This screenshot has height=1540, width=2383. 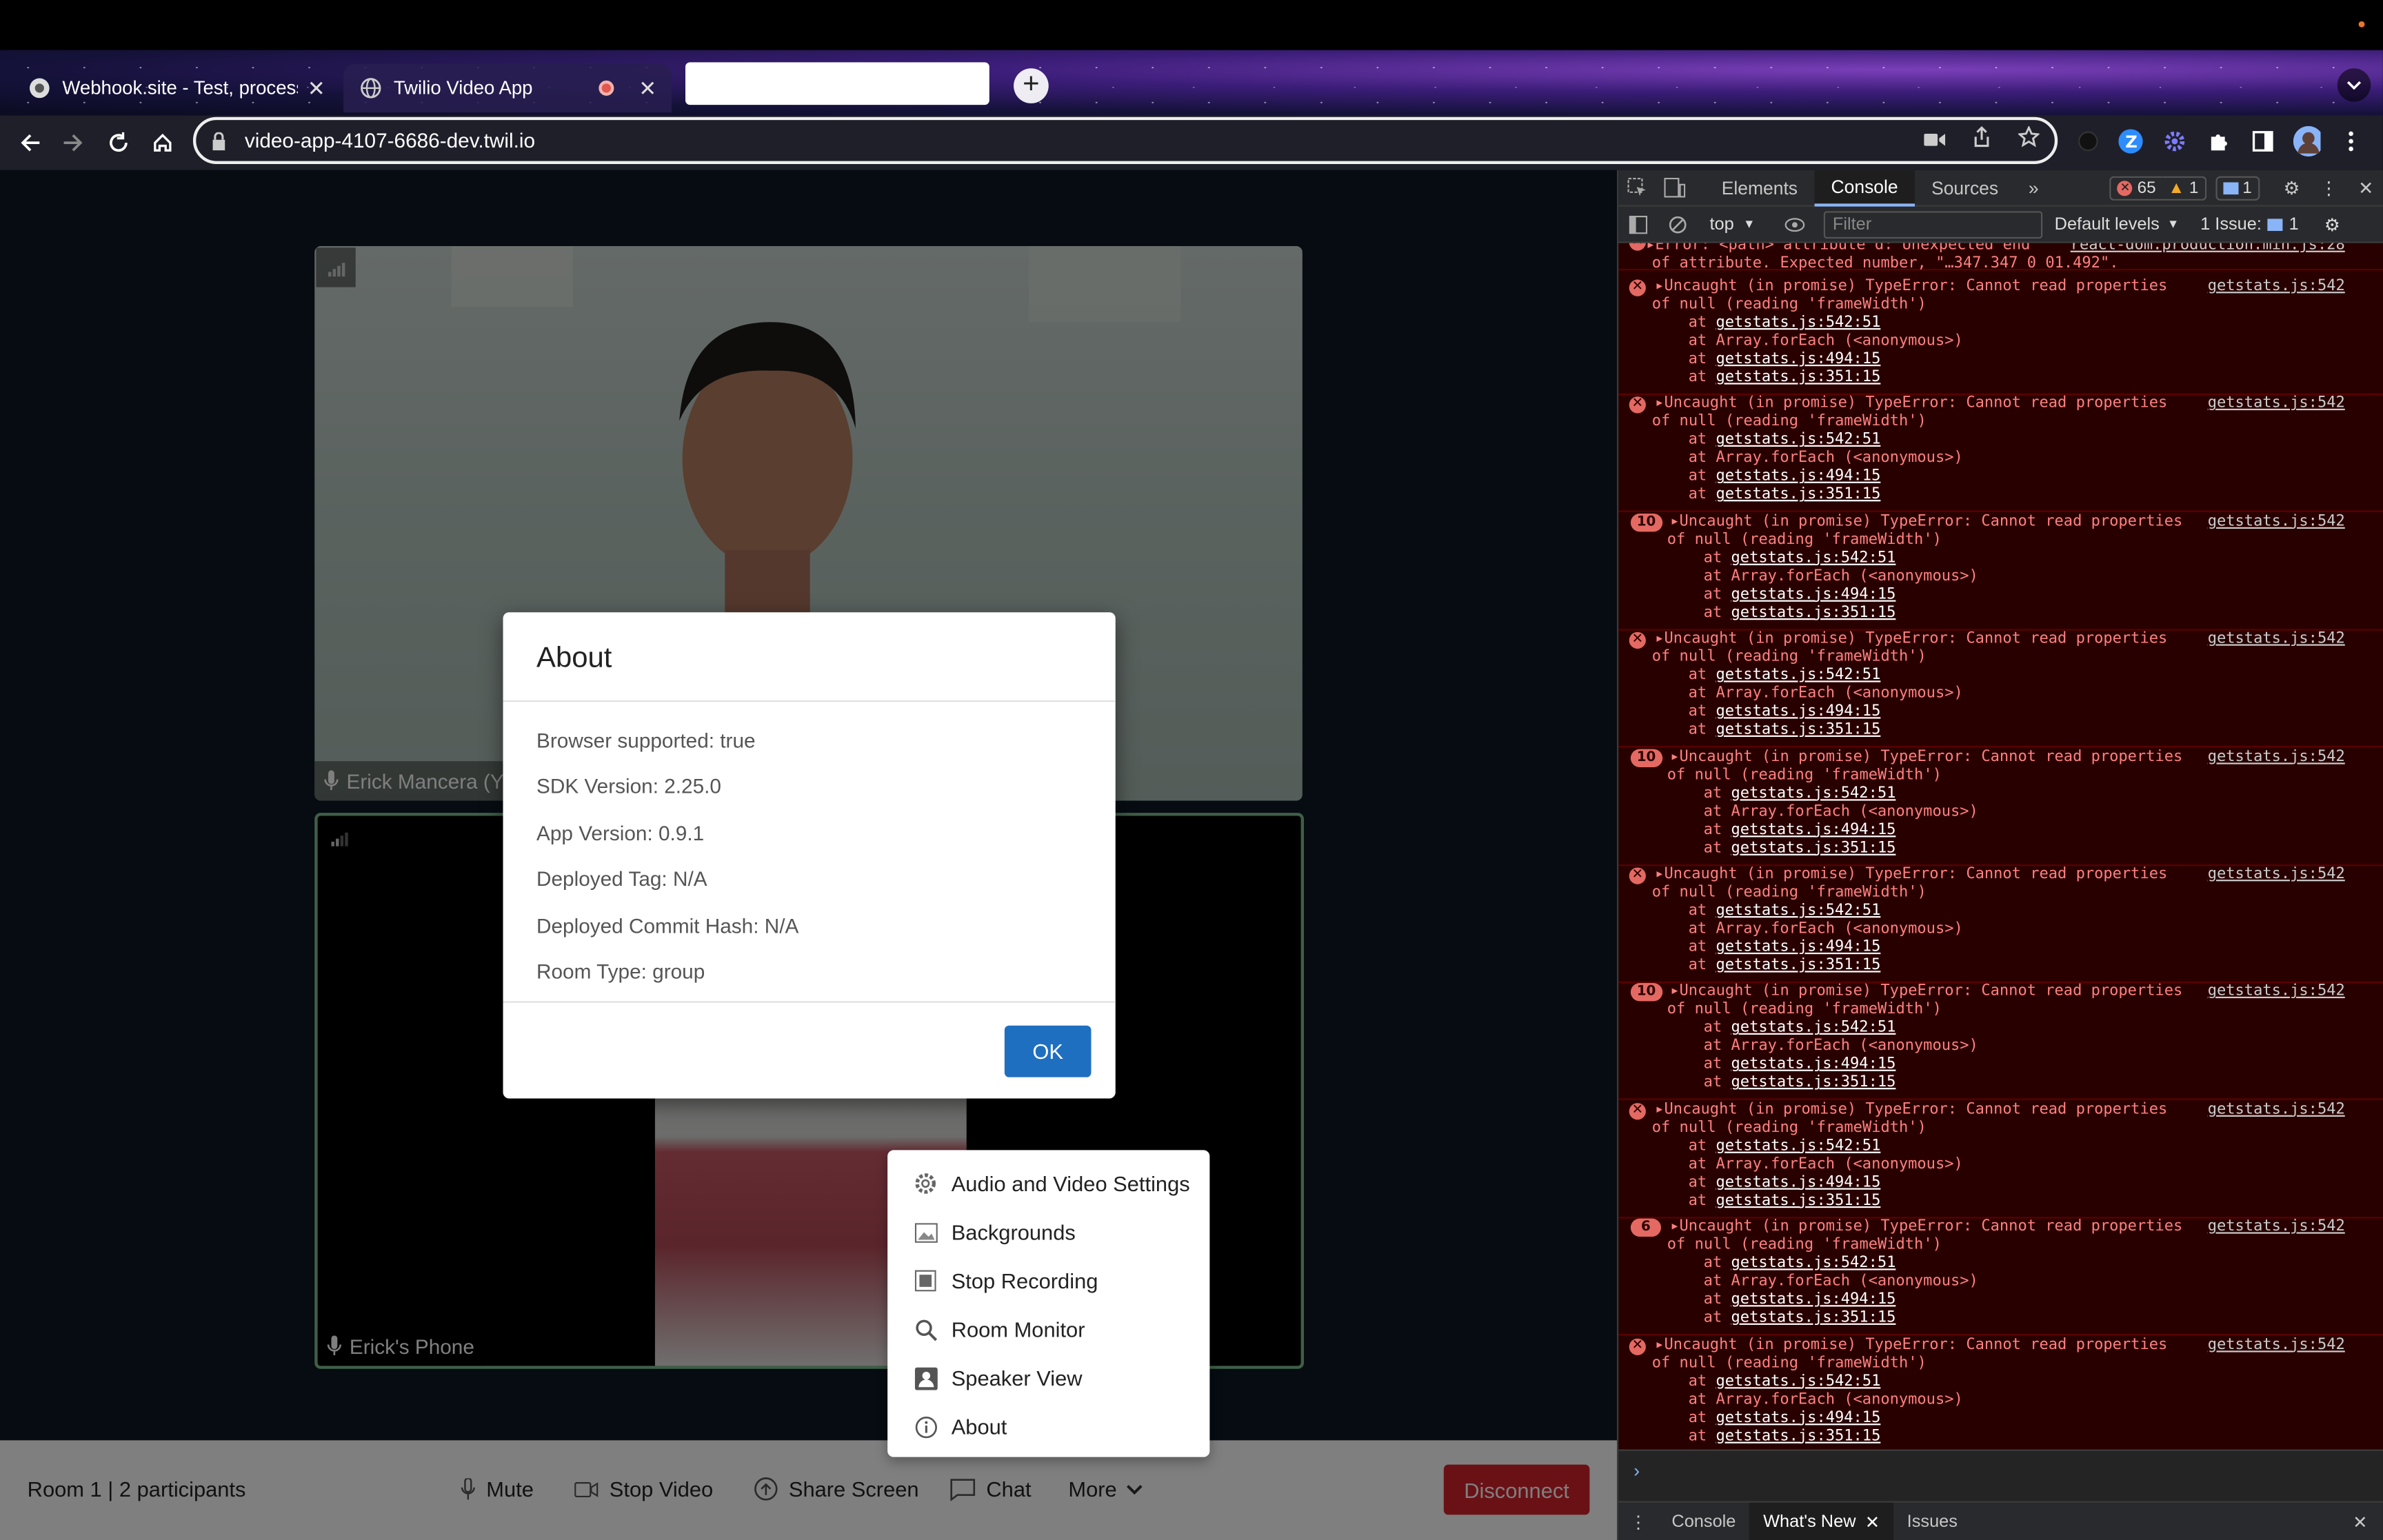 I want to click on close-devtools-icon: ✕, so click(x=2366, y=188).